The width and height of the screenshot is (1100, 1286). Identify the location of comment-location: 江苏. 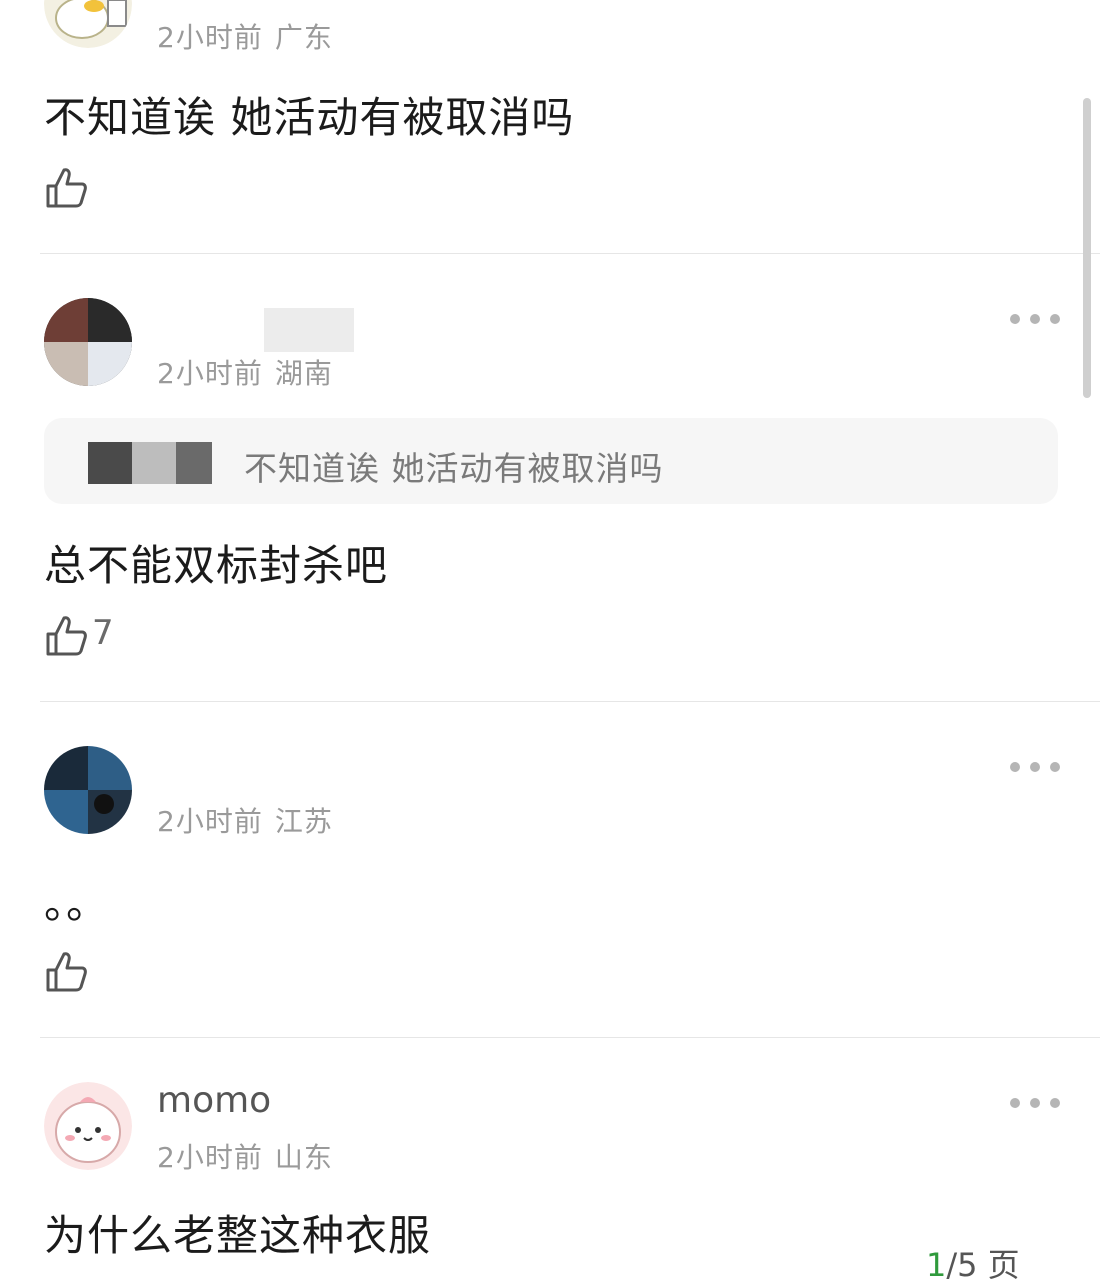
(303, 821).